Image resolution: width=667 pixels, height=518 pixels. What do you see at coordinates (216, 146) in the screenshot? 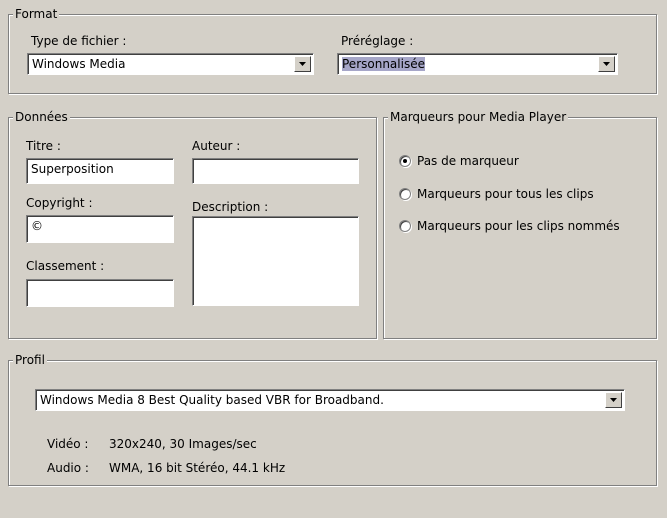
I see `author-label: Auteur :` at bounding box center [216, 146].